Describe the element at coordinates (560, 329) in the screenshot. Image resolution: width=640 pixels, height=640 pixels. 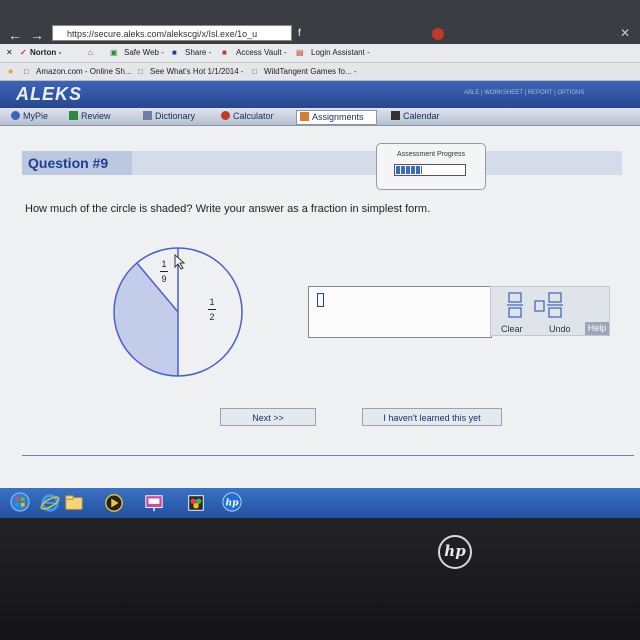
I see `undo-button: Undo` at that location.